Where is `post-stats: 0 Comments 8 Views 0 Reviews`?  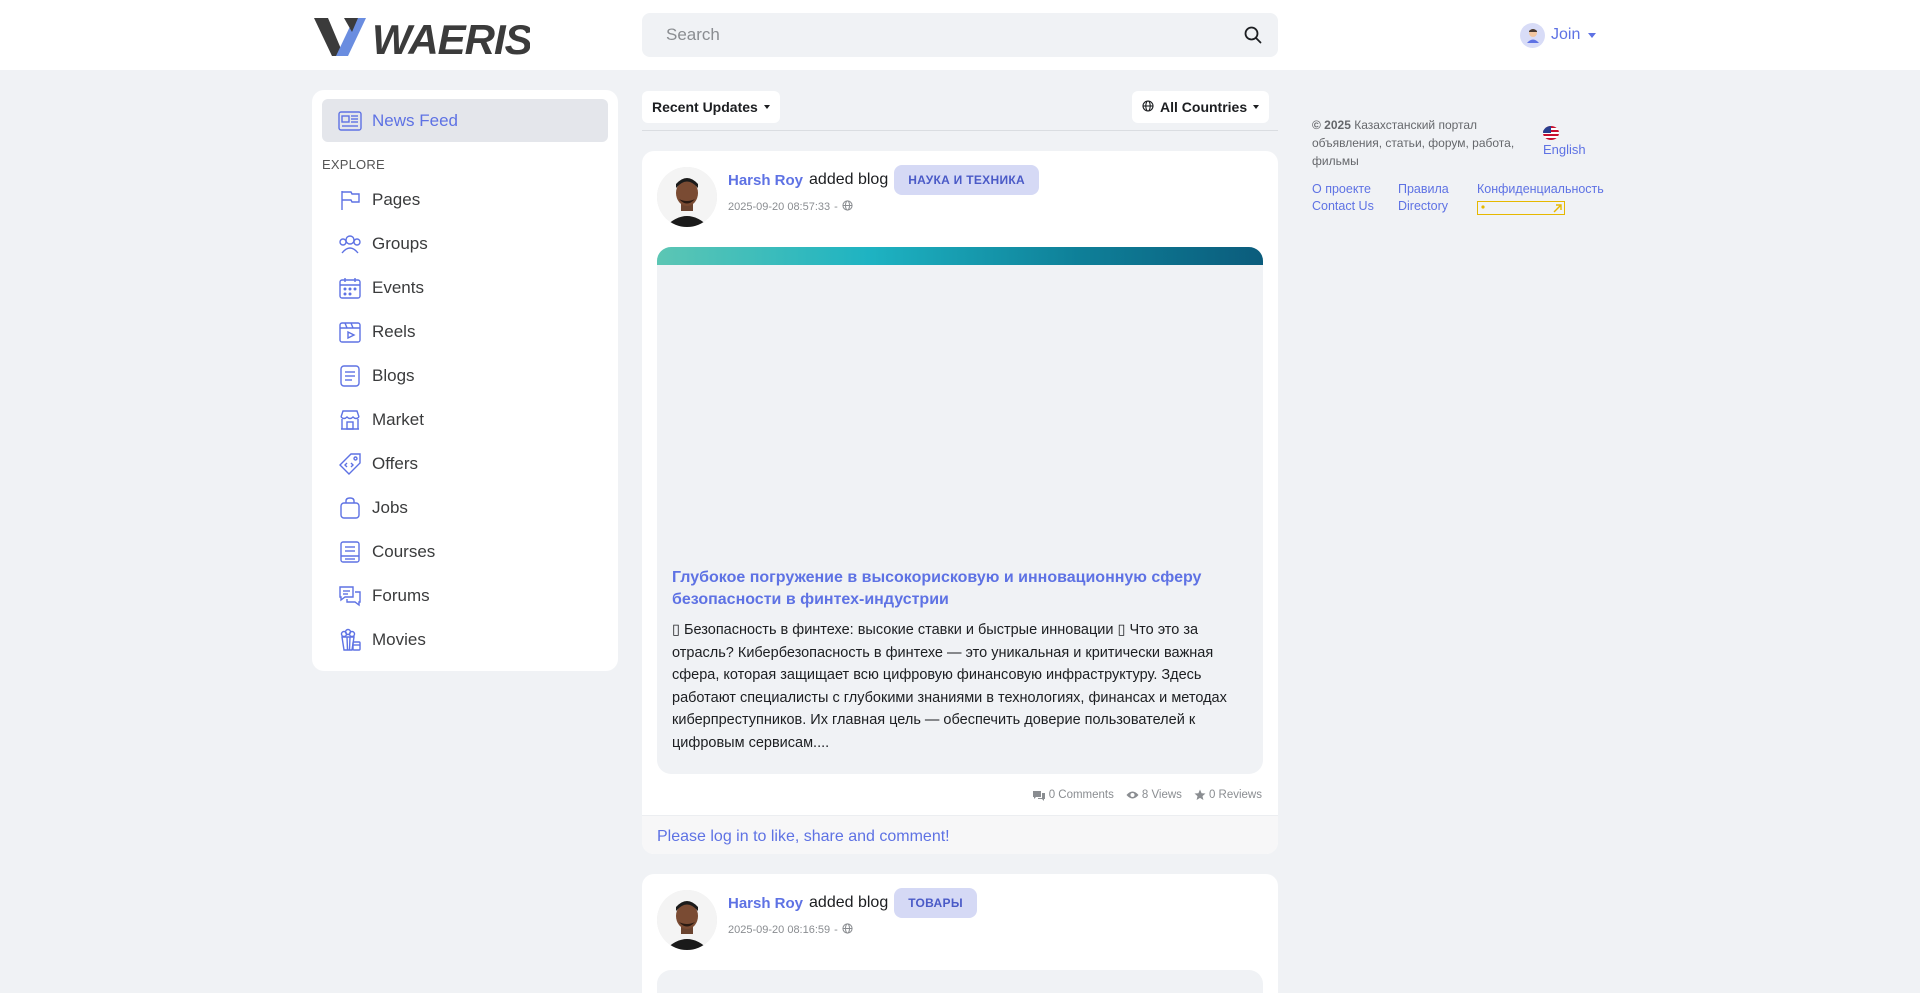
post-stats: 0 Comments 8 Views 0 Reviews is located at coordinates (1147, 795).